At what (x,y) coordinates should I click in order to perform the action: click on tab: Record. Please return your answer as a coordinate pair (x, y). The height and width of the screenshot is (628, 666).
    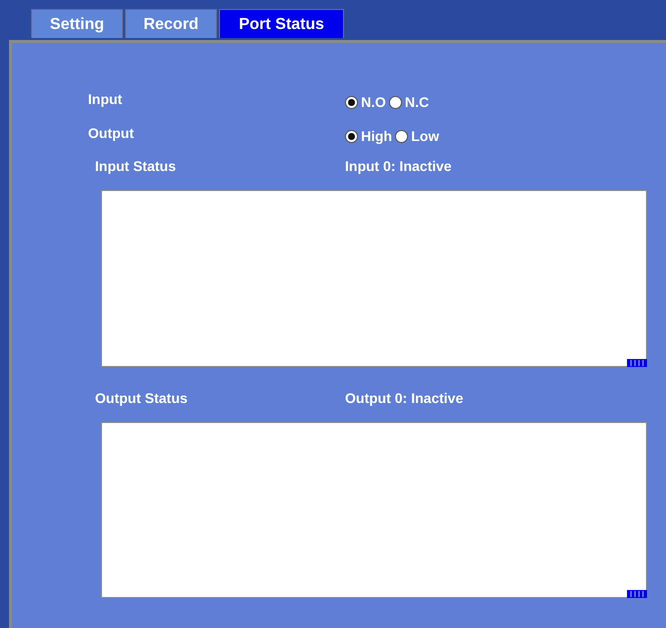
    Looking at the image, I should click on (171, 23).